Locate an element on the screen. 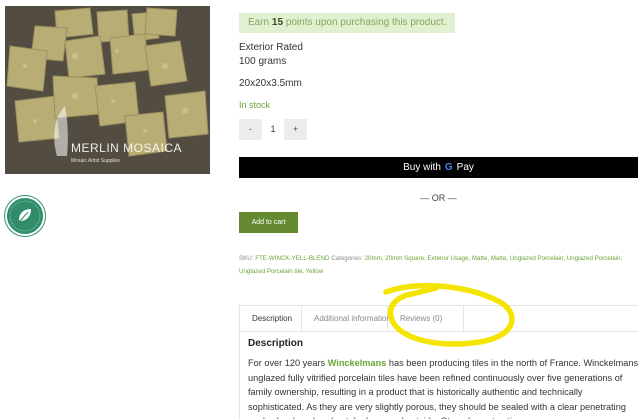  google-g-letter: G is located at coordinates (448, 167).